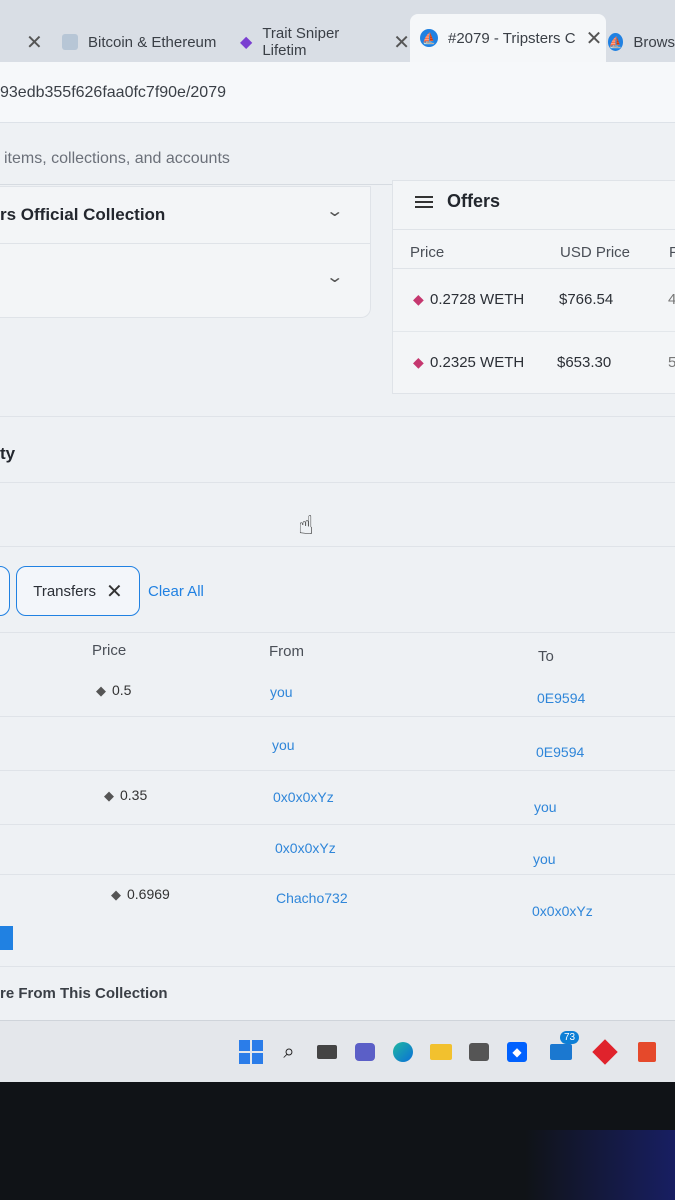  I want to click on teams-icon, so click(365, 1052).